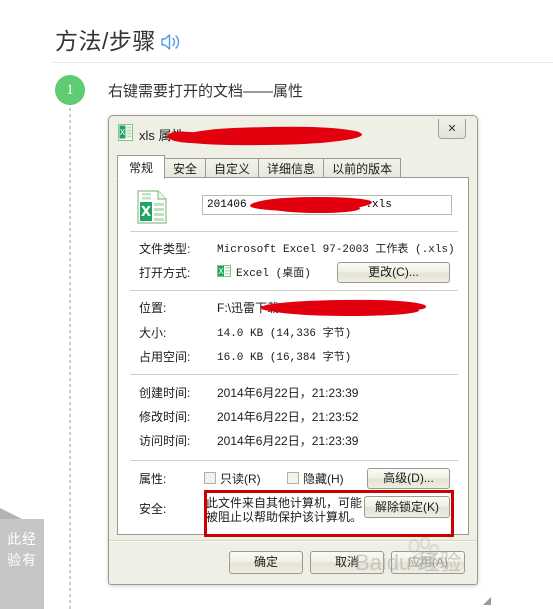 This screenshot has height=609, width=553. I want to click on row-size-value: 14.0 KB (14,336 字节), so click(284, 334).